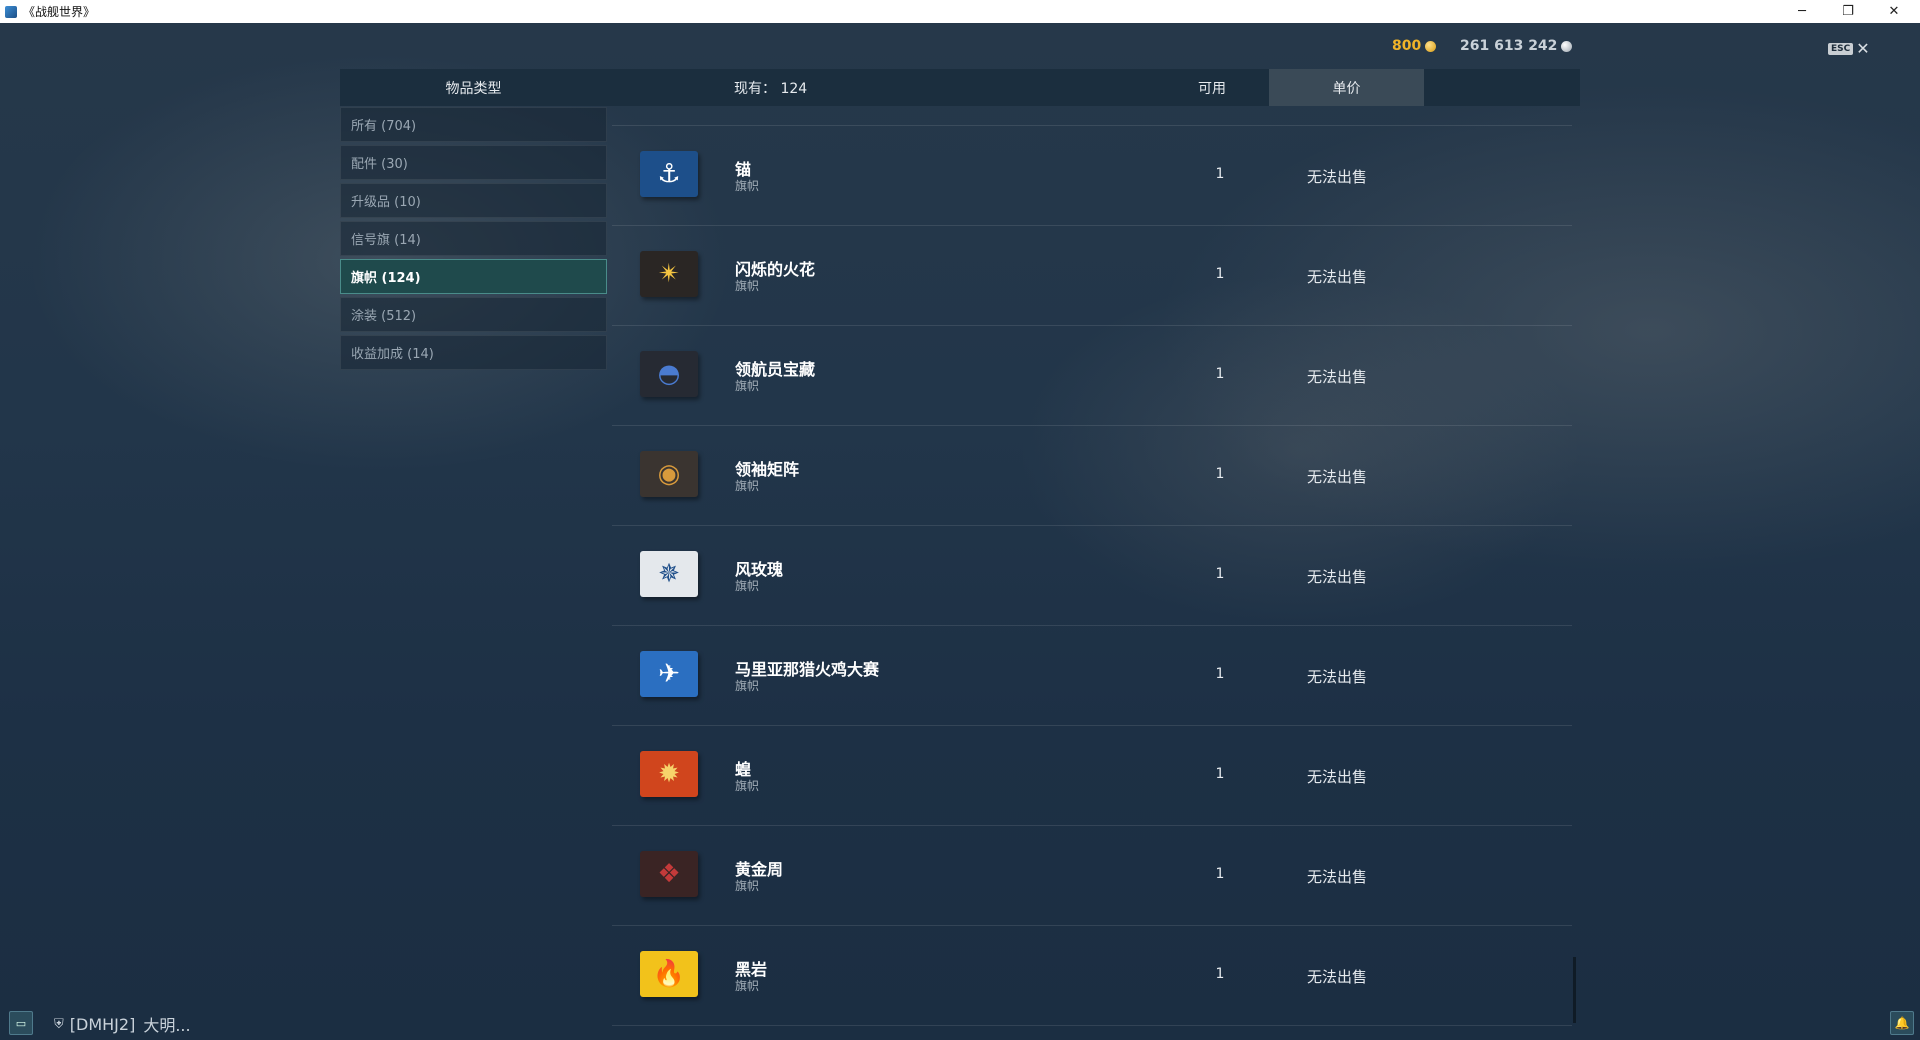  Describe the element at coordinates (960, 11) in the screenshot. I see `window-titlebar: 《战舰世界》 ─ ❐ ✕` at that location.